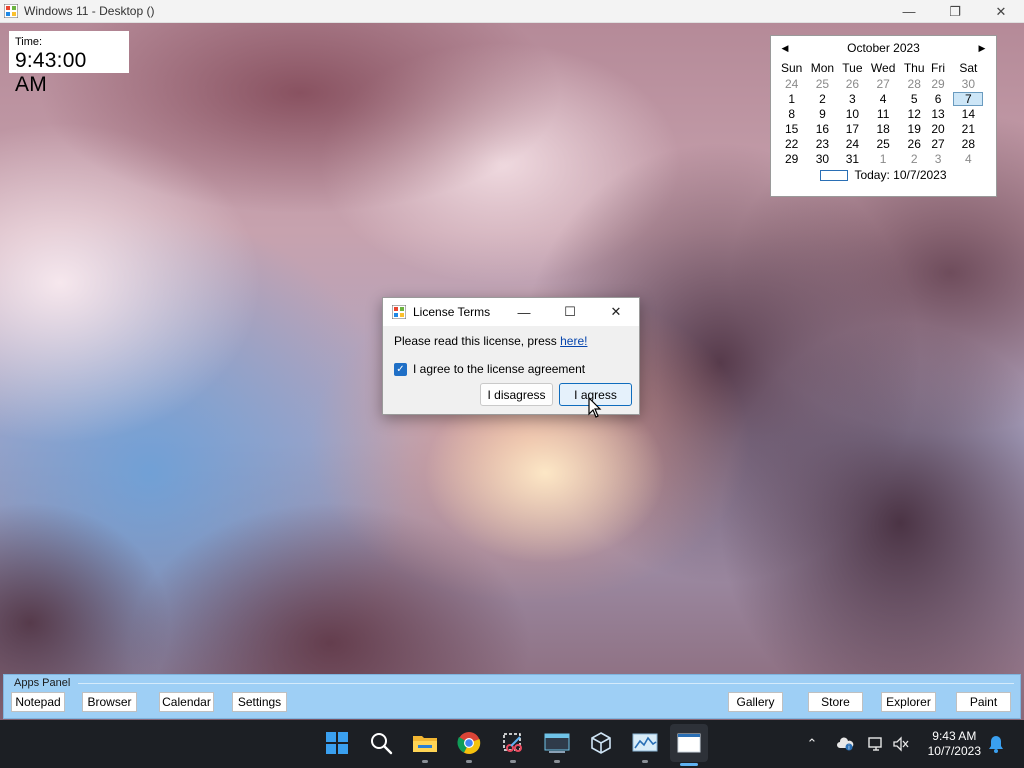  I want to click on calendar-day: 5, so click(914, 98).